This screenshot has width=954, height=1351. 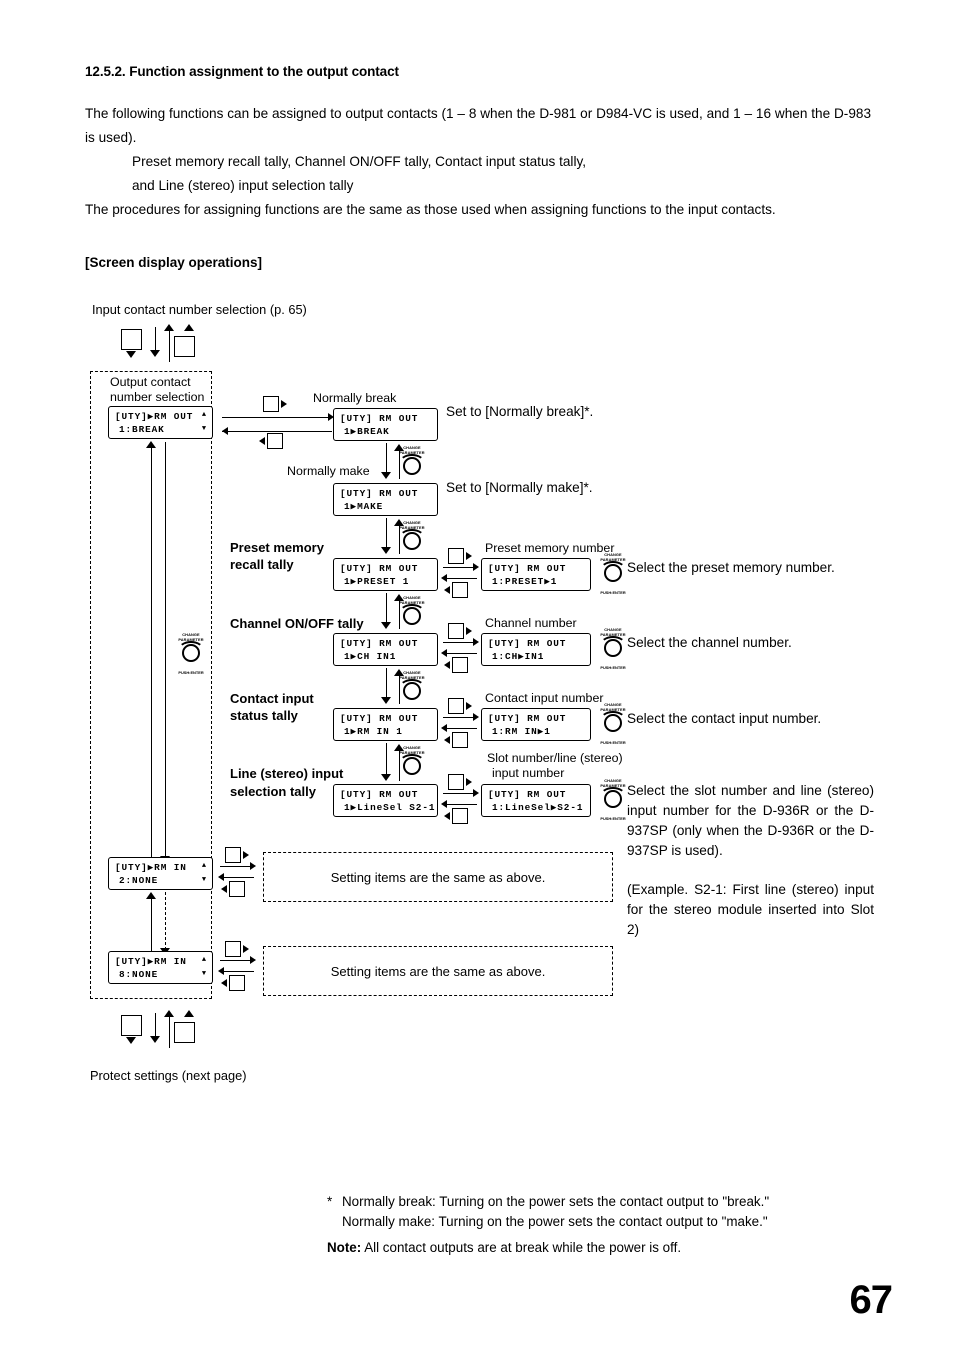 What do you see at coordinates (160, 422) in the screenshot?
I see `lcd-output-contact-select: [UTY]▶RM OUT 1:BREAK ▲ ▼` at bounding box center [160, 422].